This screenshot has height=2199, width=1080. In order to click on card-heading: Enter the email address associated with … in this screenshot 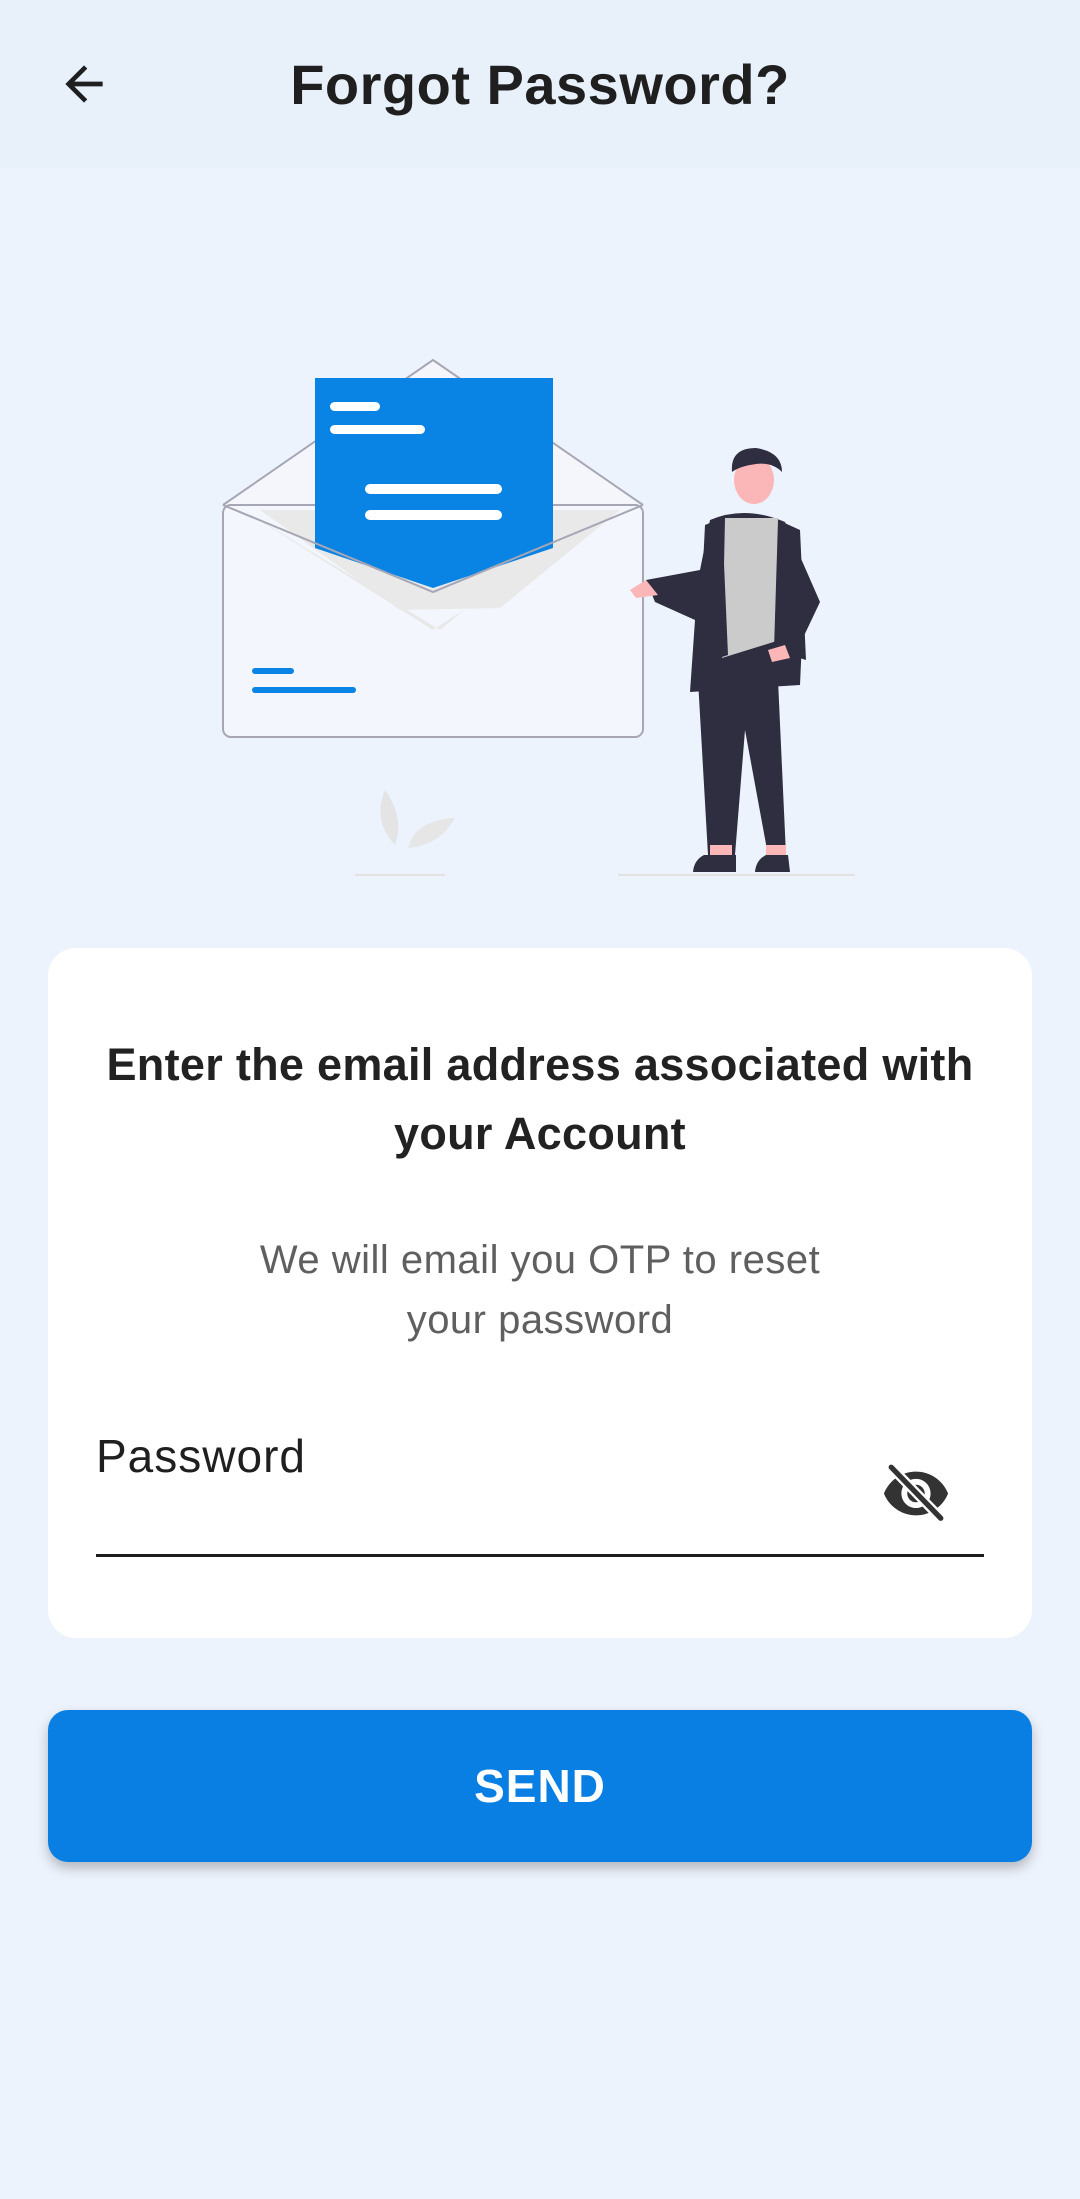, I will do `click(540, 1099)`.